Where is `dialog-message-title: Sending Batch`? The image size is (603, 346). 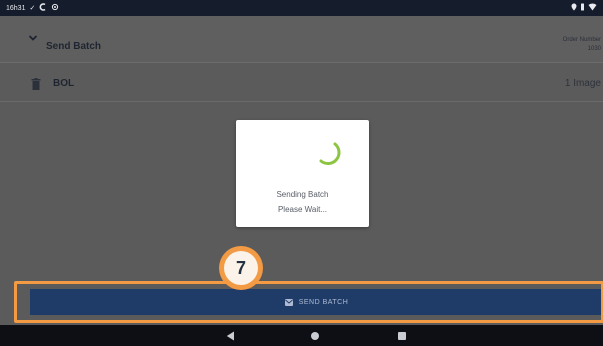
dialog-message-title: Sending Batch is located at coordinates (302, 194).